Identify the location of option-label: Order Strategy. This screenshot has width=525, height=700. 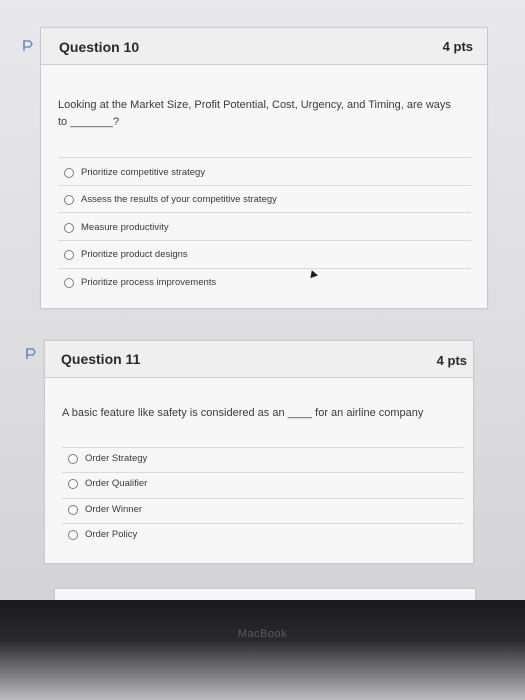
(116, 458).